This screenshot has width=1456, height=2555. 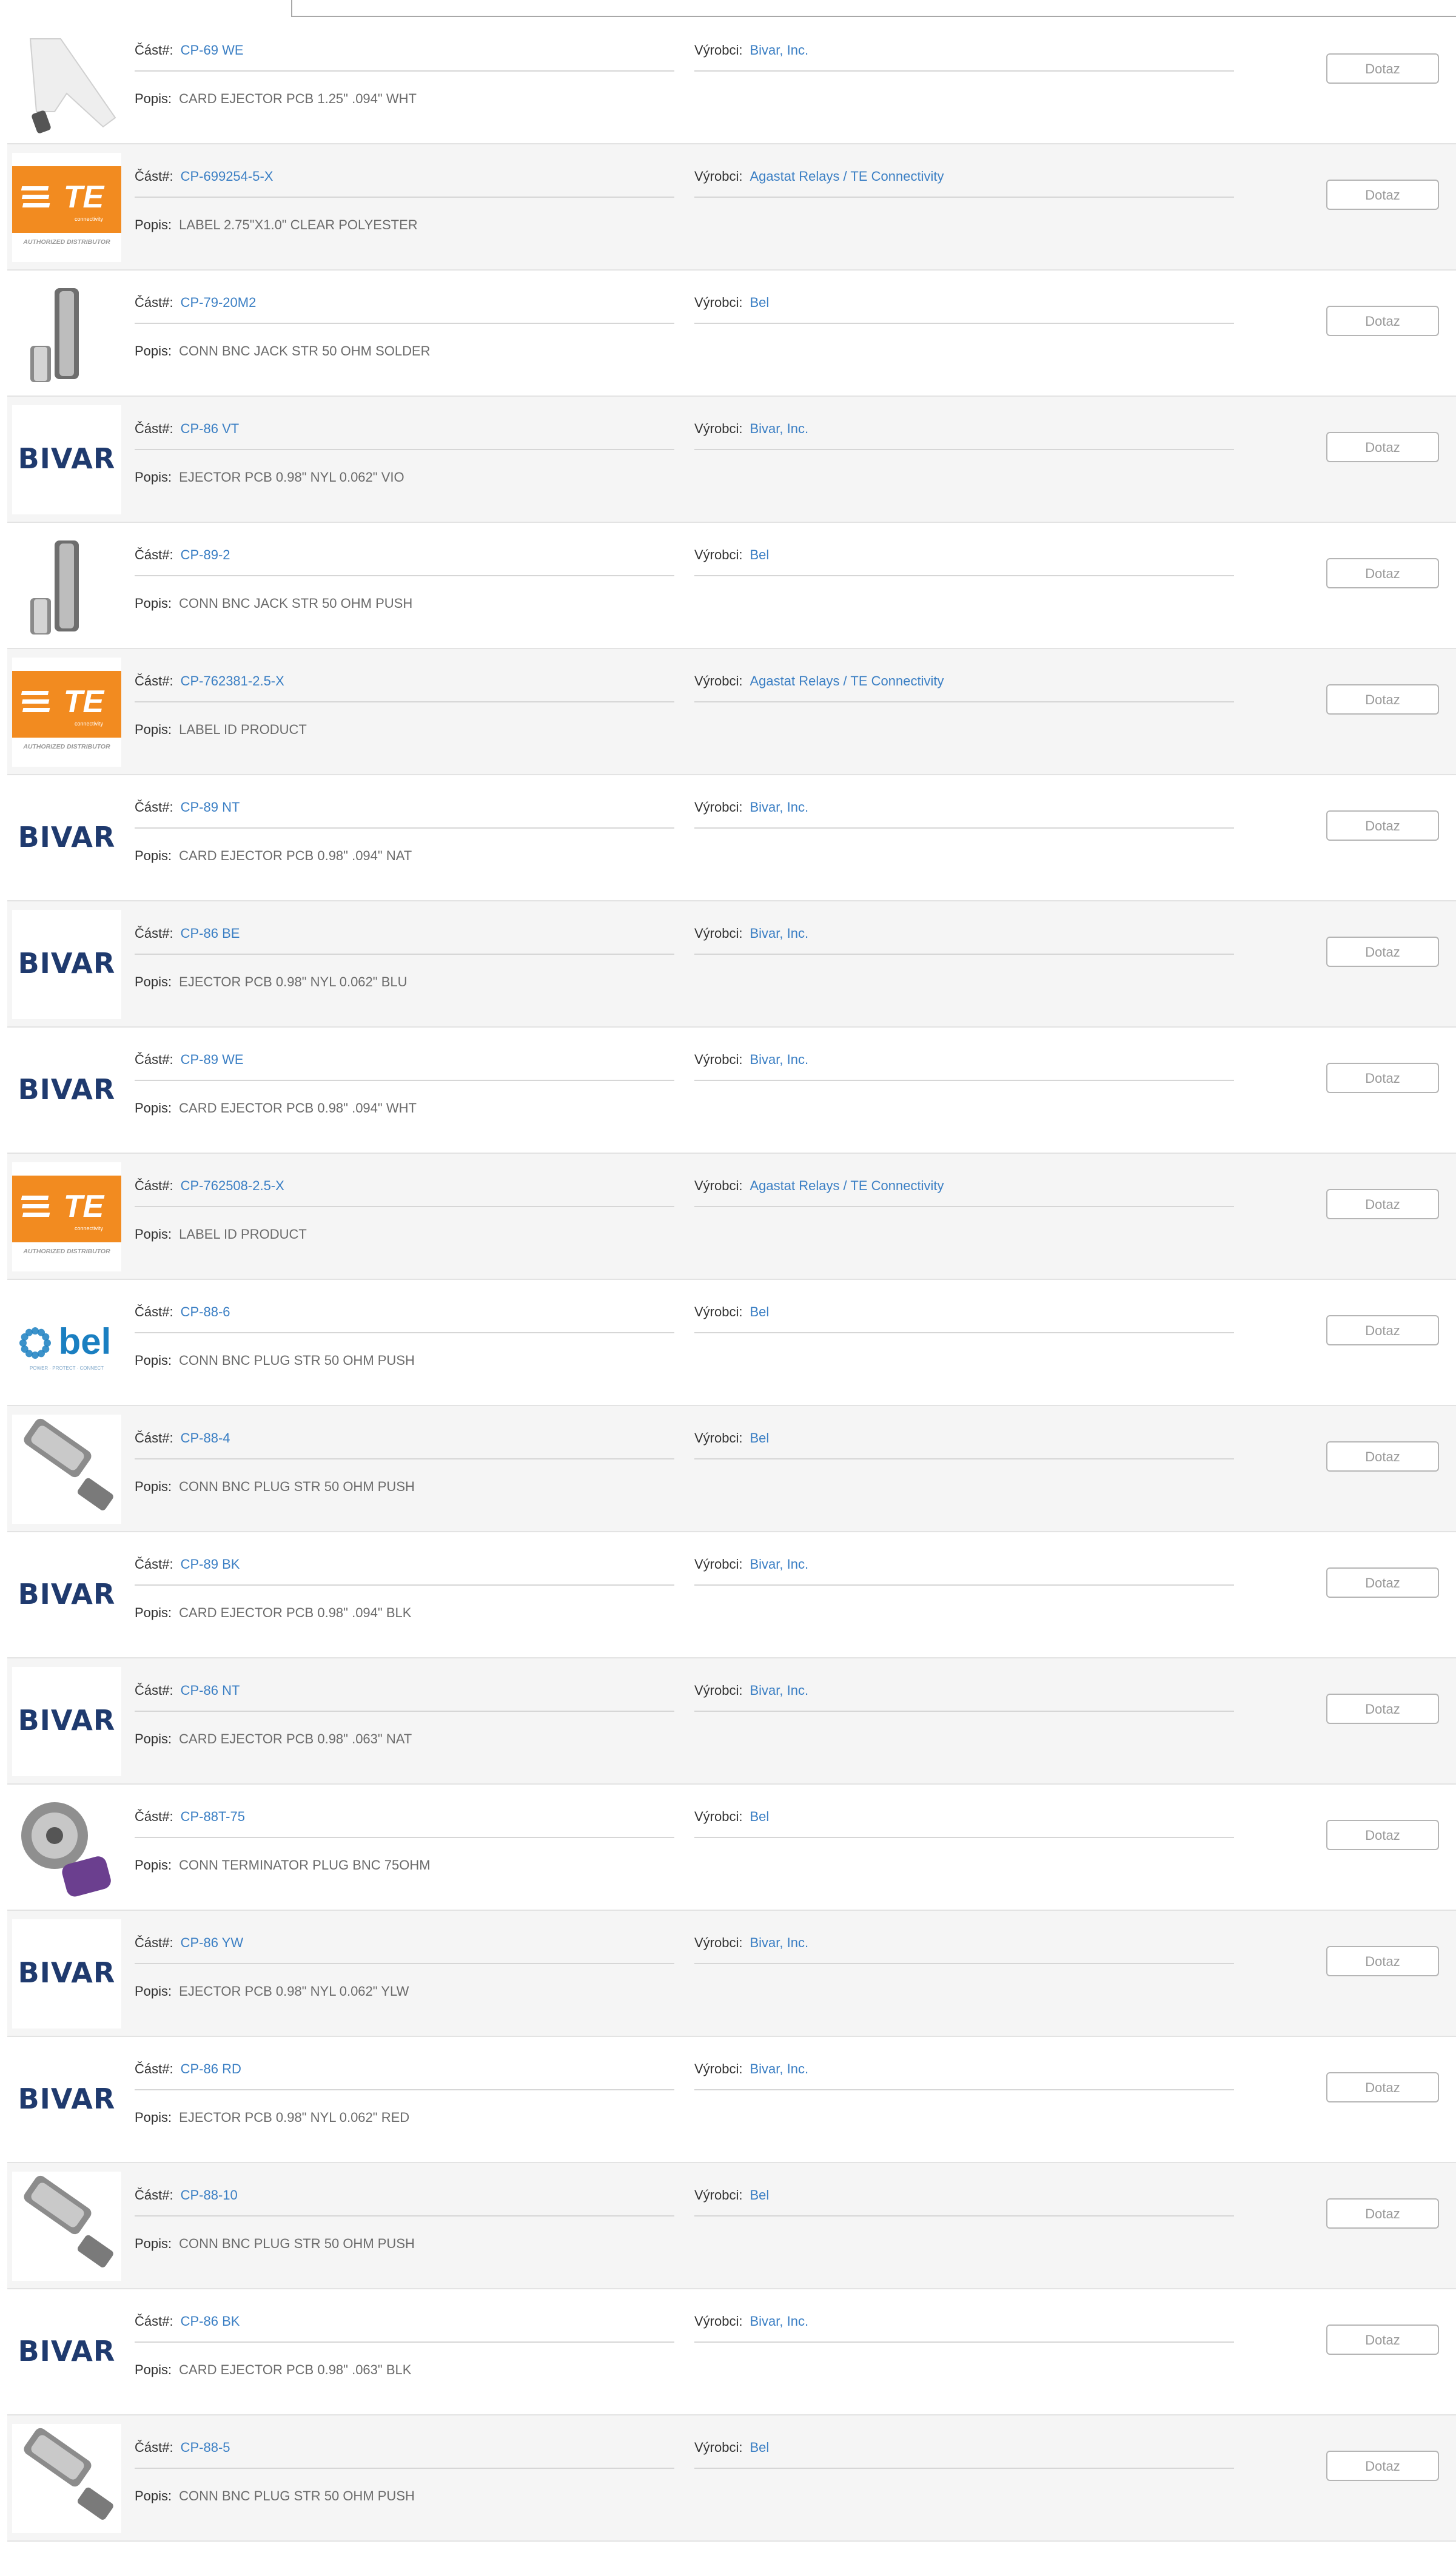 What do you see at coordinates (296, 603) in the screenshot?
I see `description-text: CONN BNC JACK STR 50 OHM PUSH` at bounding box center [296, 603].